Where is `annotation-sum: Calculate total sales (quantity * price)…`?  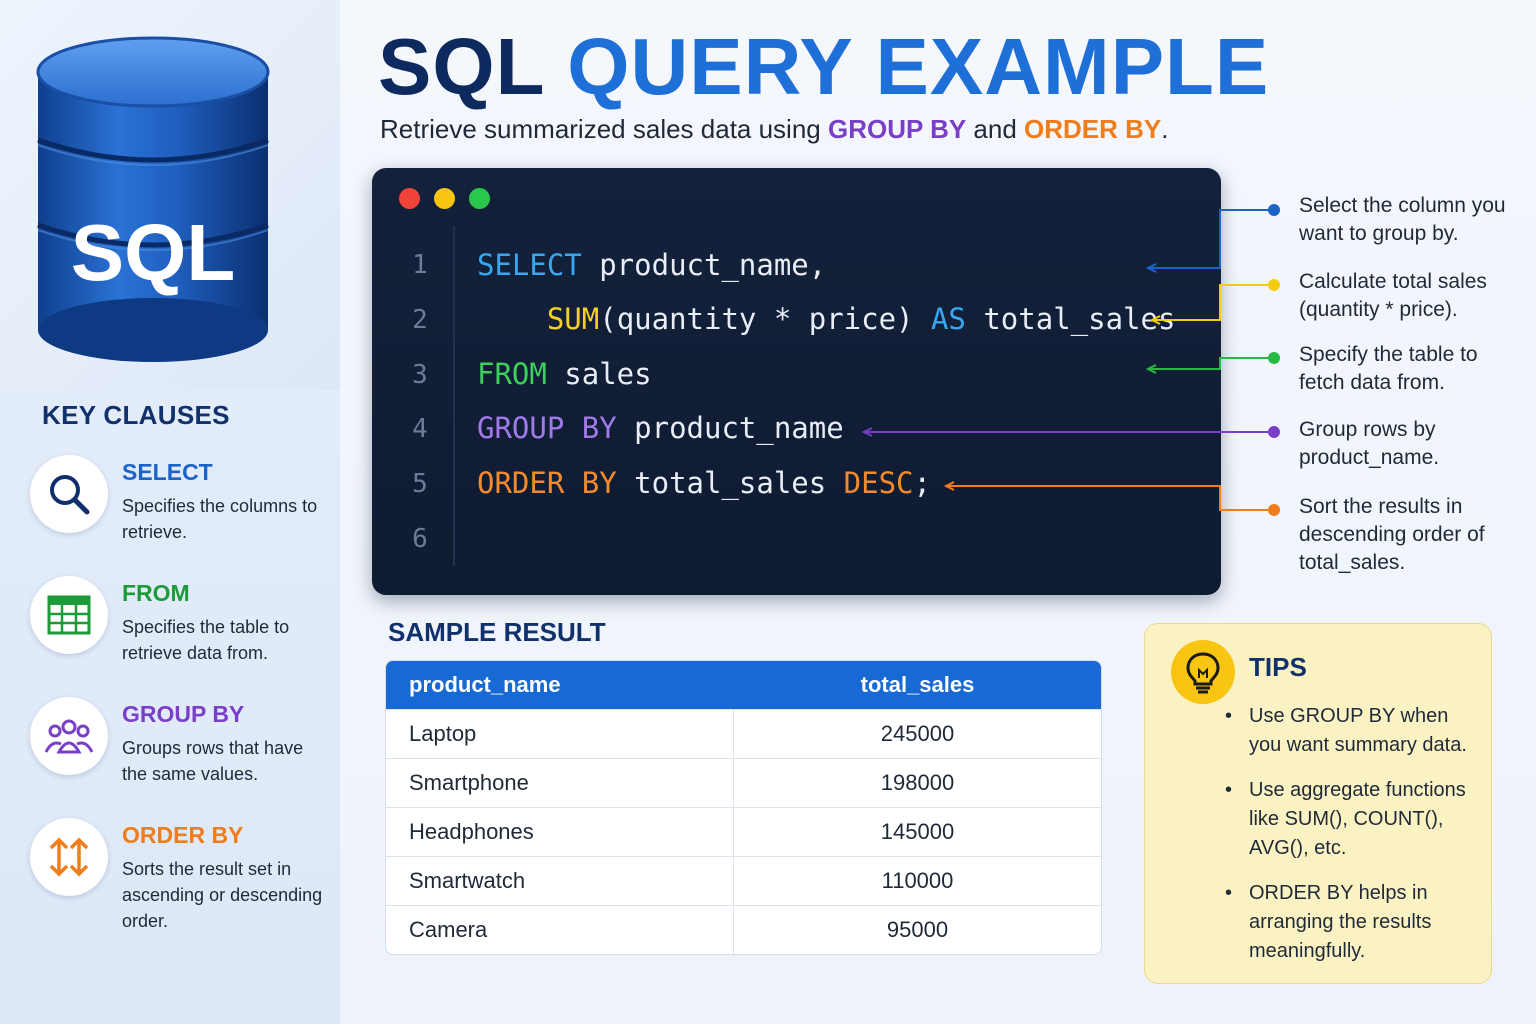
annotation-sum: Calculate total sales (quantity * price)… is located at coordinates (1393, 295).